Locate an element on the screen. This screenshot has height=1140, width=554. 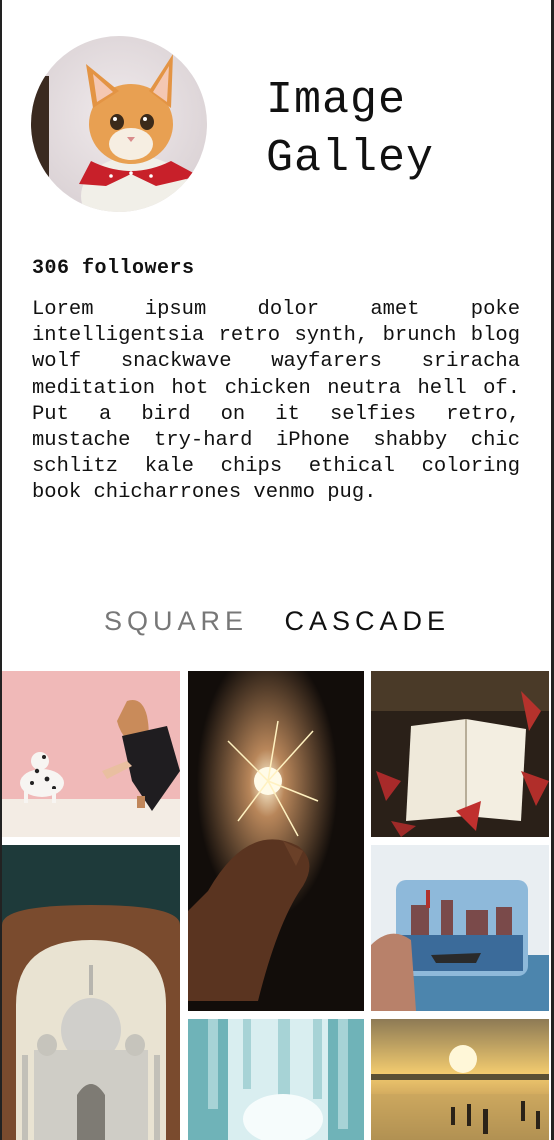
tab-square: SQUARE is located at coordinates (176, 621).